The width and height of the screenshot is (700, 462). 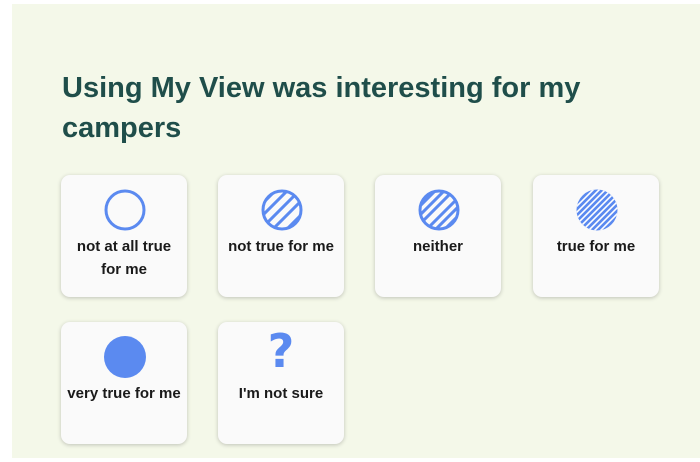 I want to click on option-true-for-me: true for me, so click(x=596, y=236).